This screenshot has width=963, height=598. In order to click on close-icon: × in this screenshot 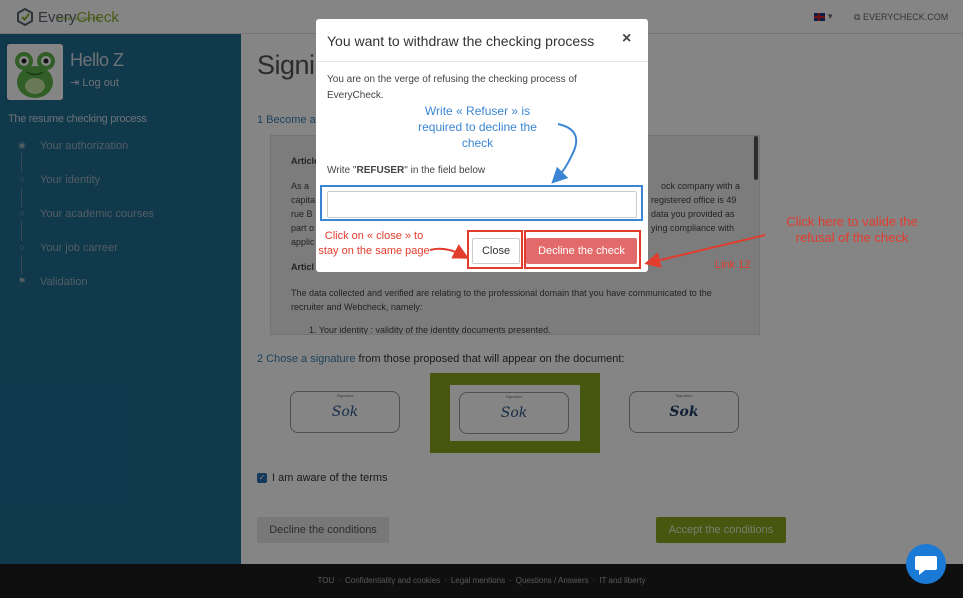, I will do `click(626, 39)`.